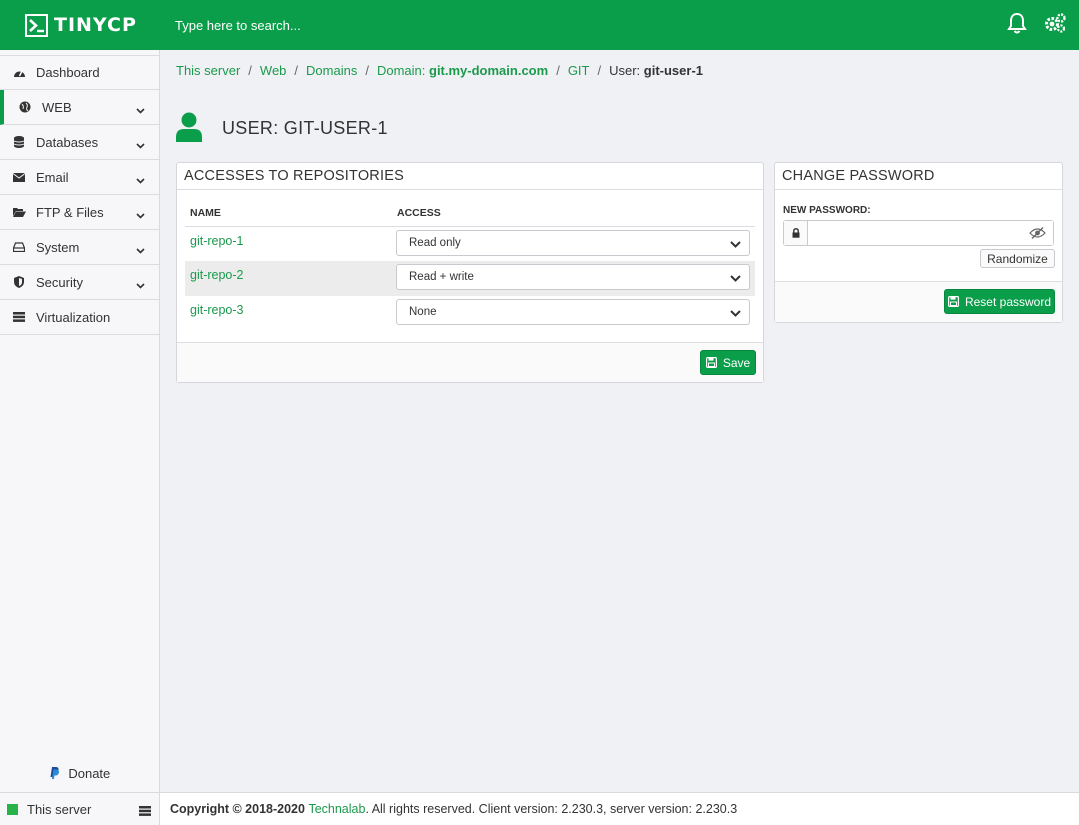 Image resolution: width=1079 pixels, height=825 pixels. I want to click on eye-slash-icon, so click(1037, 234).